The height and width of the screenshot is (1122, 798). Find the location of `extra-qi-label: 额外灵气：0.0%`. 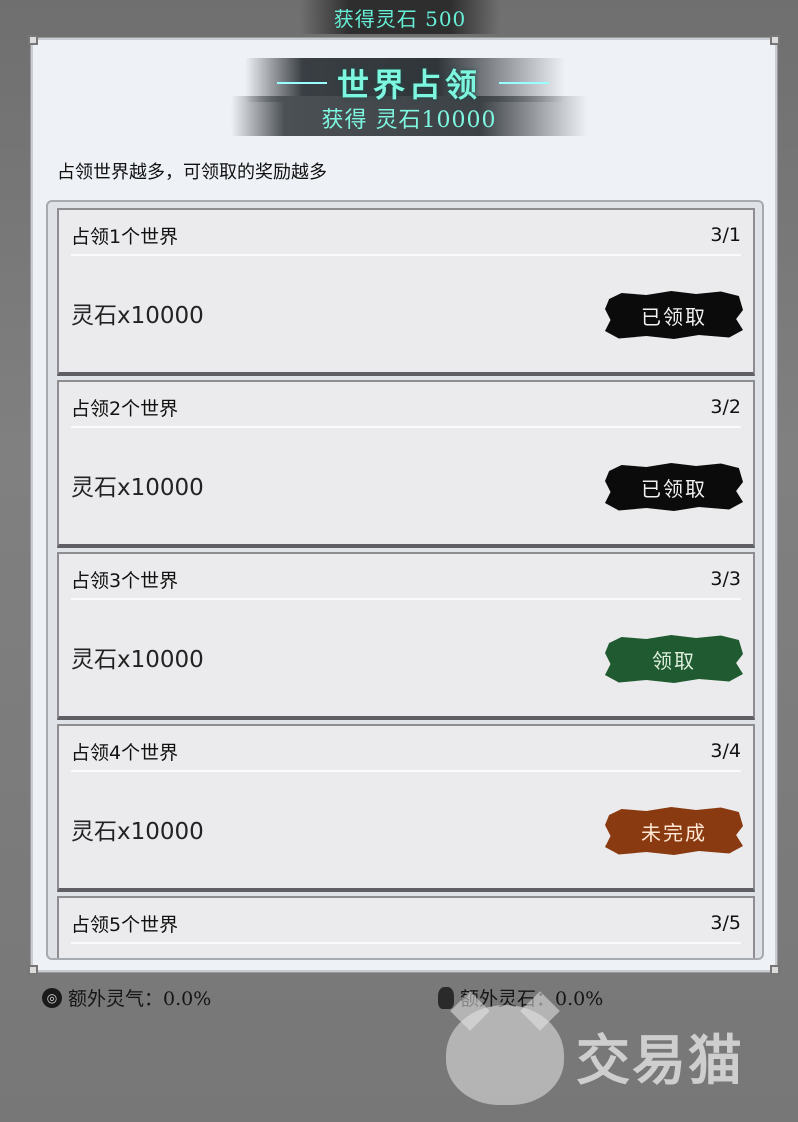

extra-qi-label: 额外灵气：0.0% is located at coordinates (140, 999).